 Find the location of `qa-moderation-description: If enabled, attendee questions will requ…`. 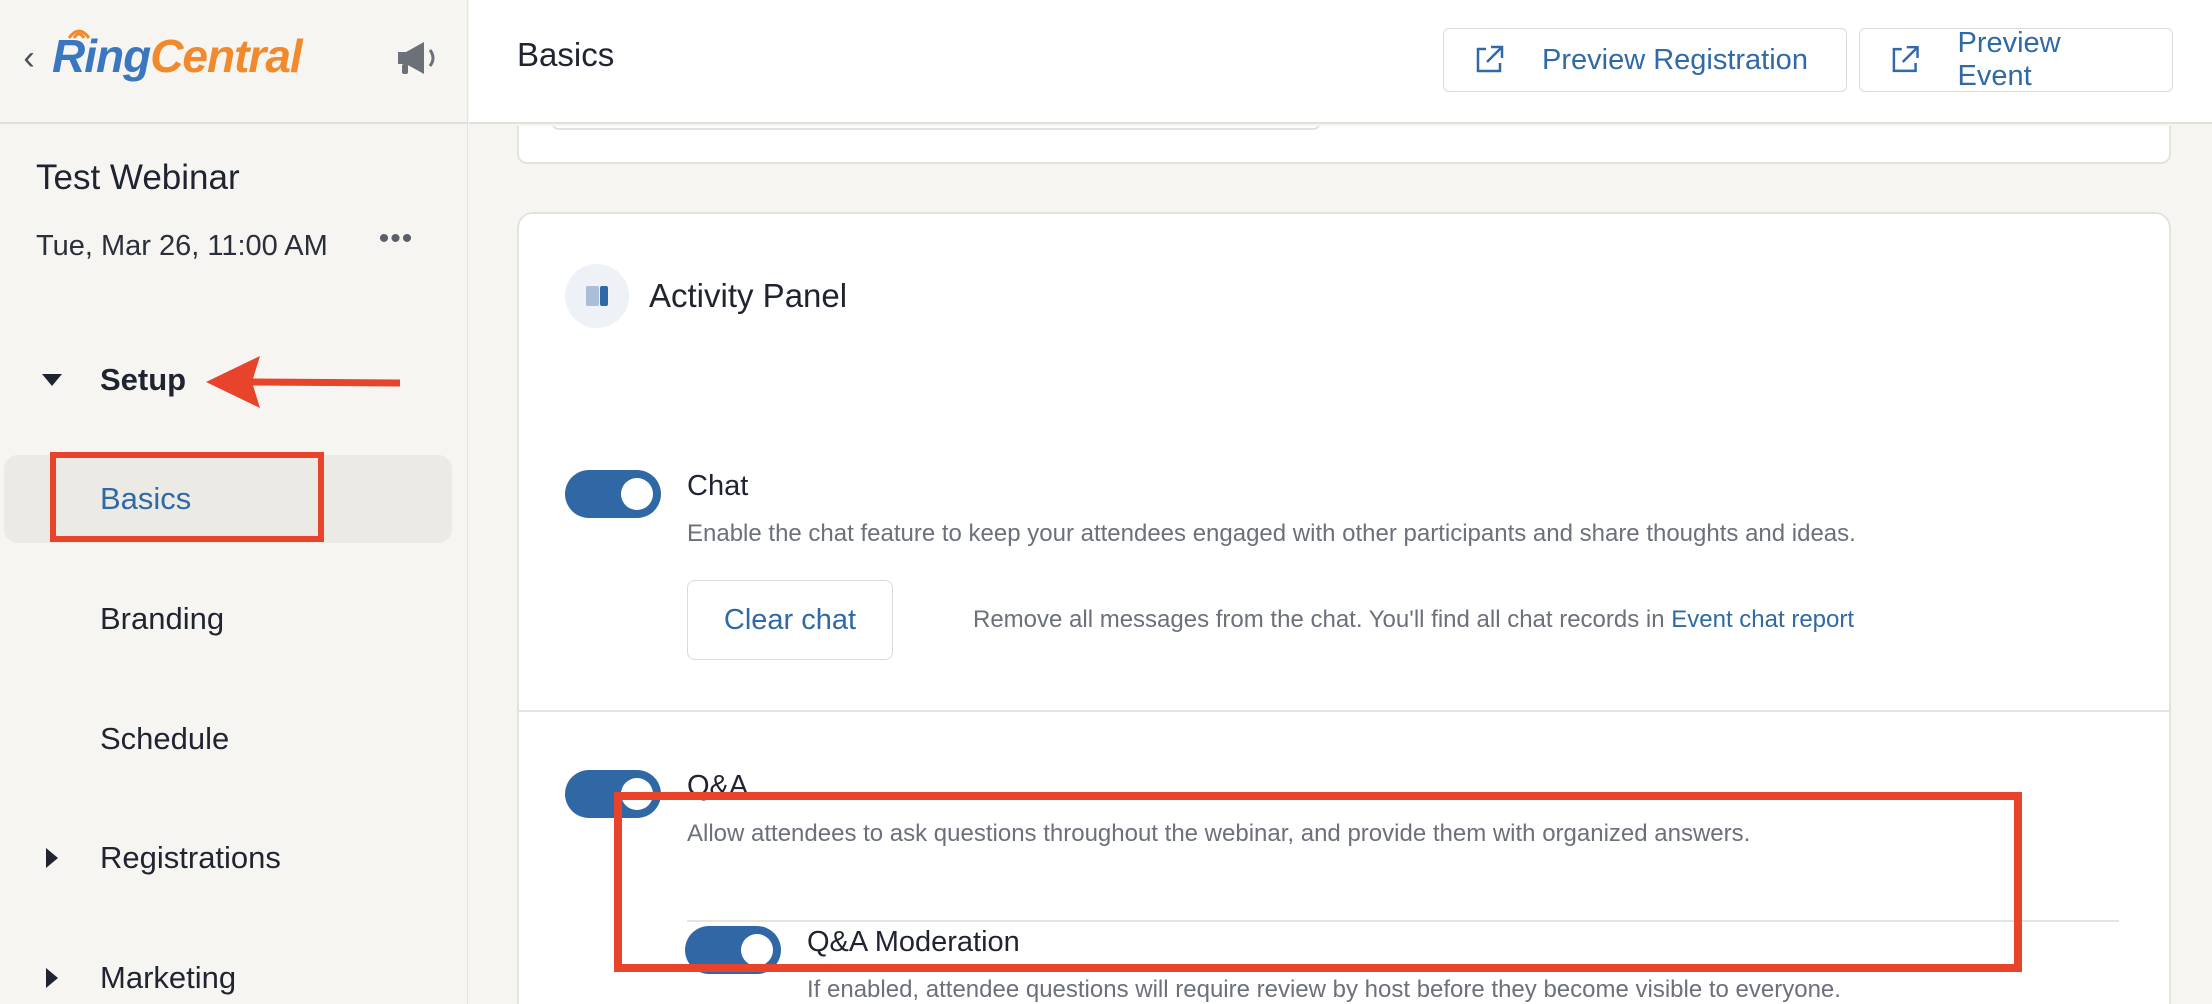

qa-moderation-description: If enabled, attendee questions will requ… is located at coordinates (1324, 989).